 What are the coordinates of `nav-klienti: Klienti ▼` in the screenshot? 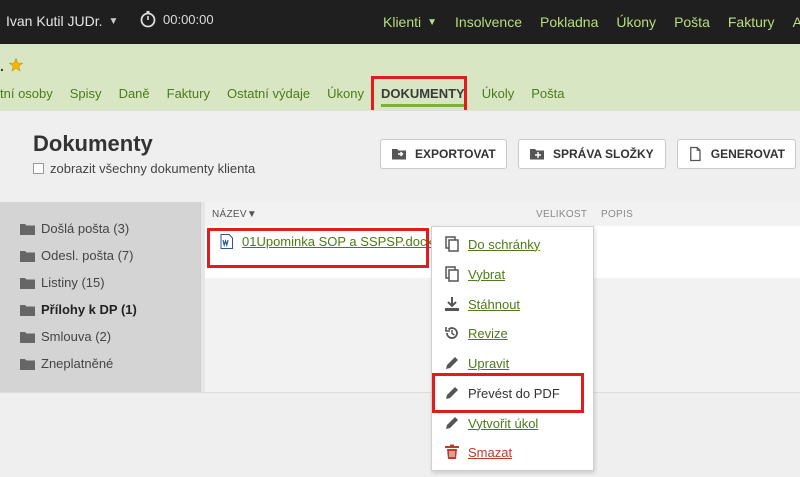 It's located at (410, 22).